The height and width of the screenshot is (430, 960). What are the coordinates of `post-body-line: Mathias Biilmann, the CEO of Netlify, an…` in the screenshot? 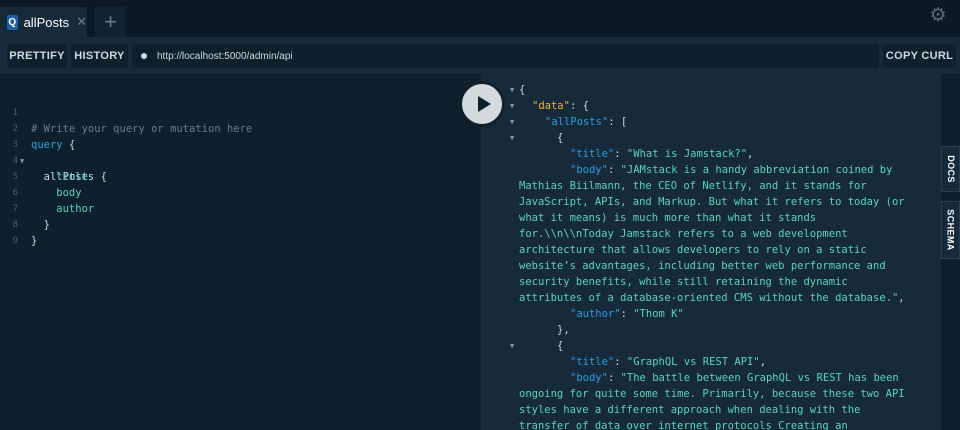 It's located at (693, 186).